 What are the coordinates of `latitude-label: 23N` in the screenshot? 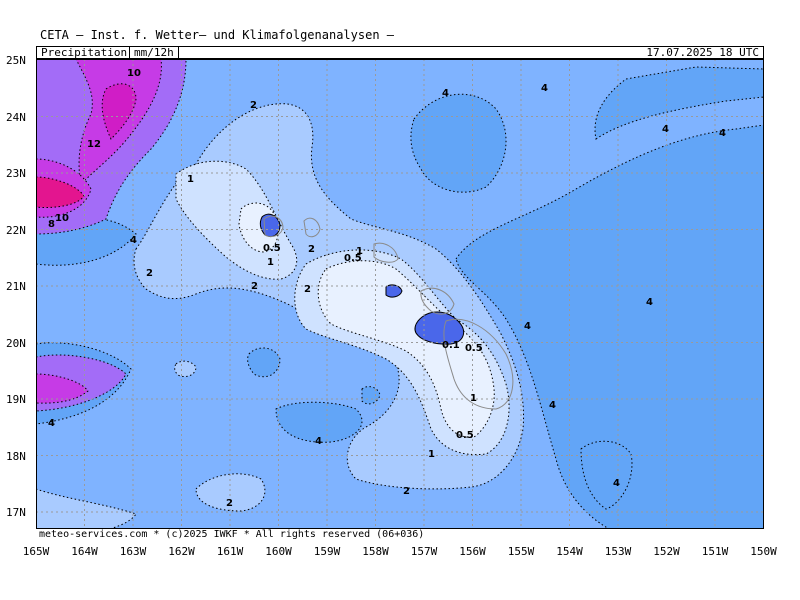 It's located at (16, 173).